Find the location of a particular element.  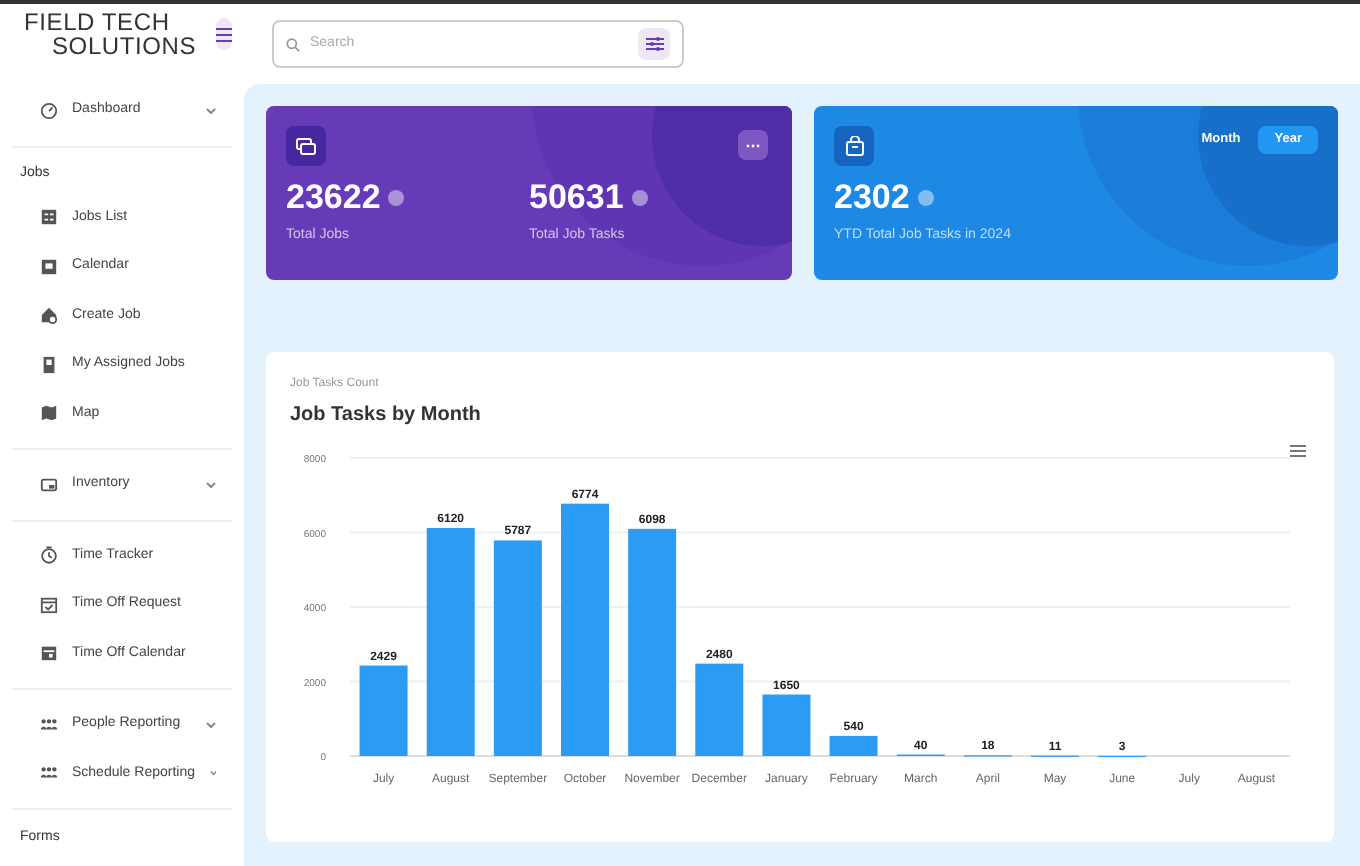

logo-text: FIELD TECH is located at coordinates (98, 22).